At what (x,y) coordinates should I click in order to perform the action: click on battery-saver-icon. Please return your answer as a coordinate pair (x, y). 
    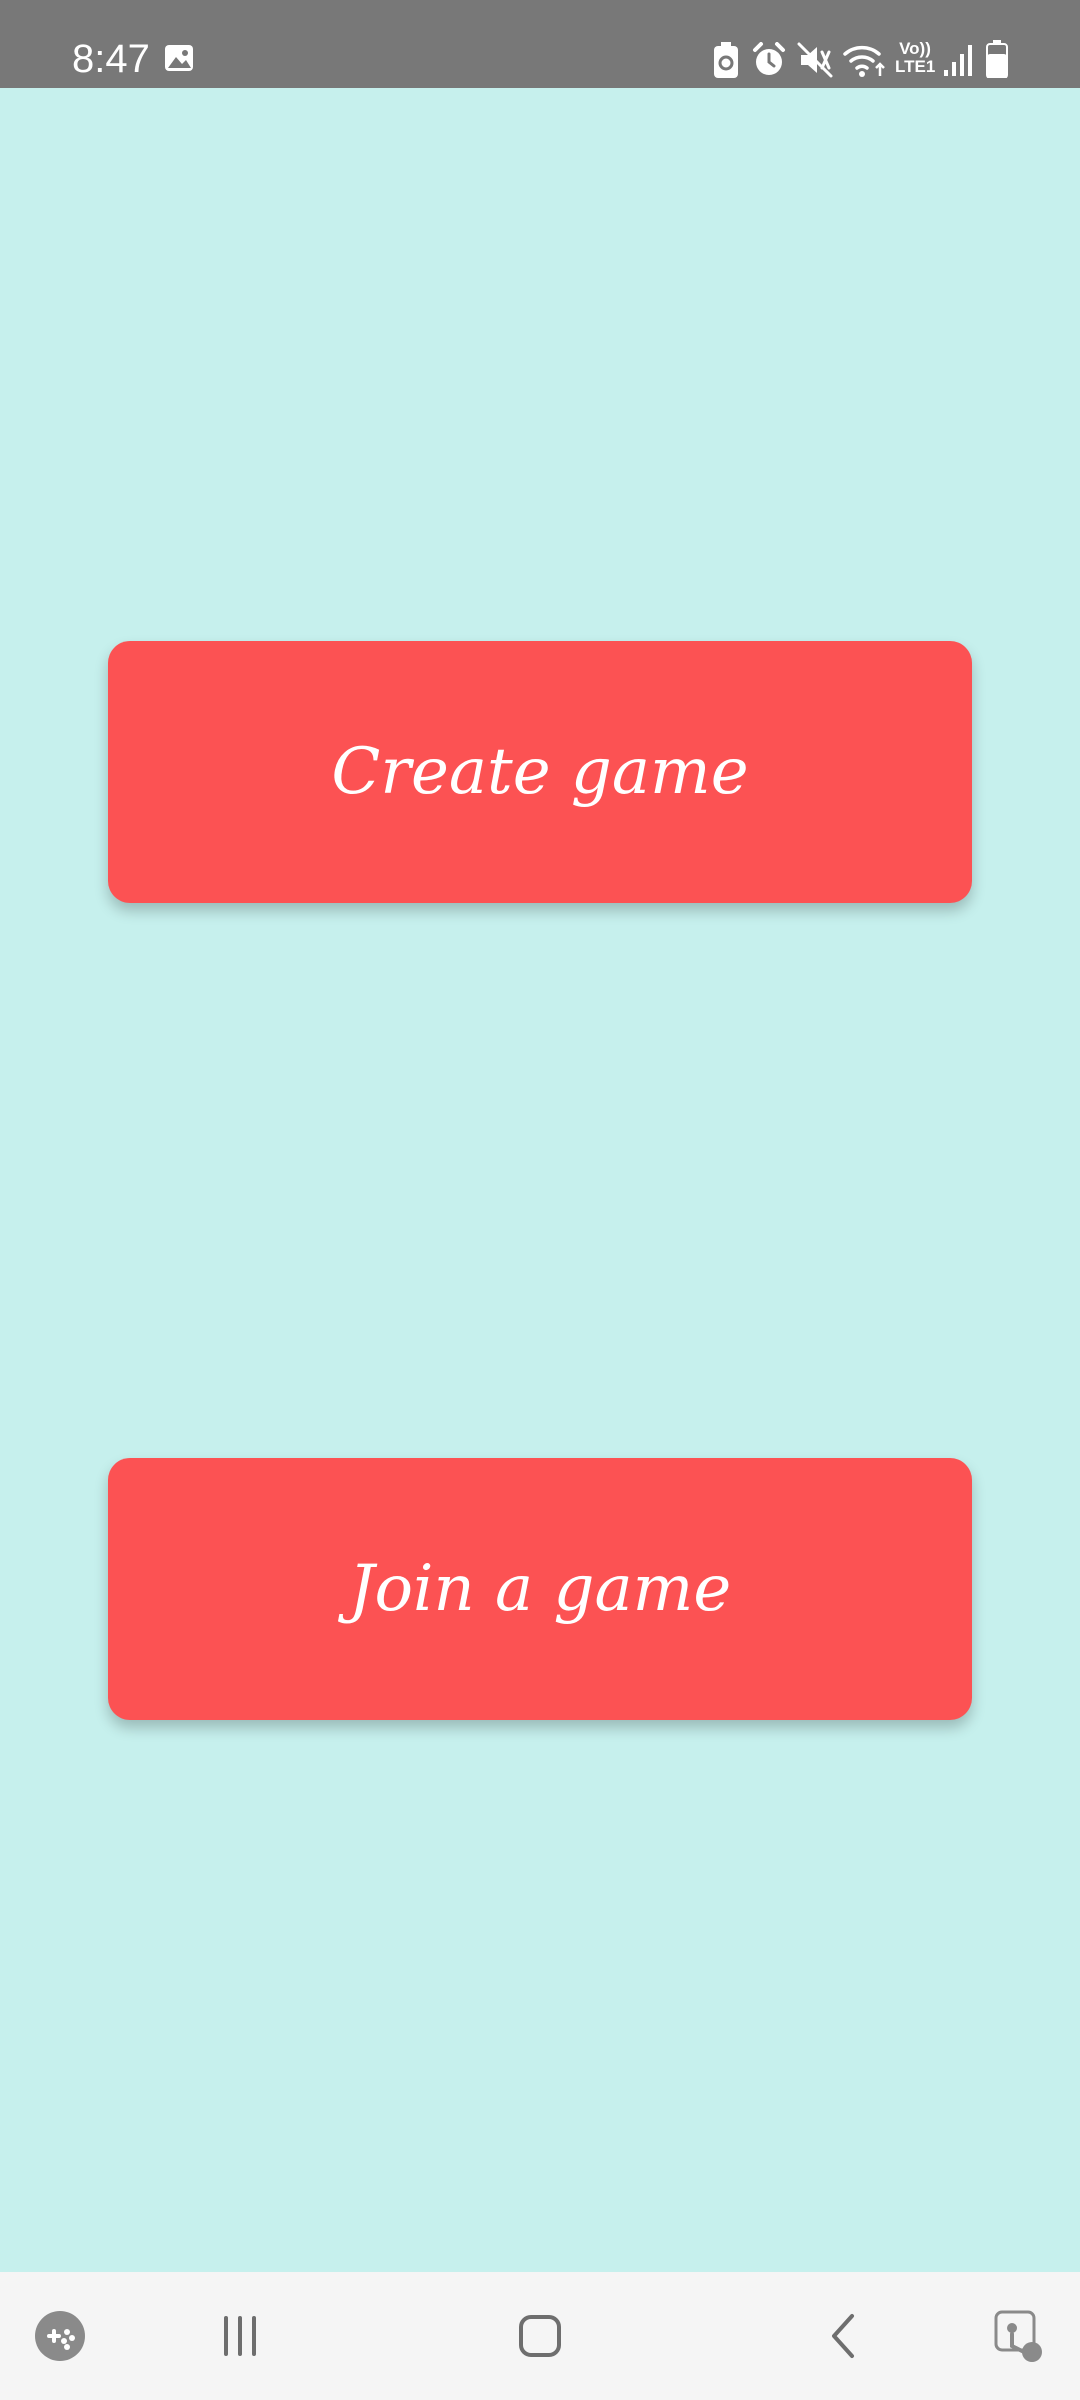
    Looking at the image, I should click on (726, 60).